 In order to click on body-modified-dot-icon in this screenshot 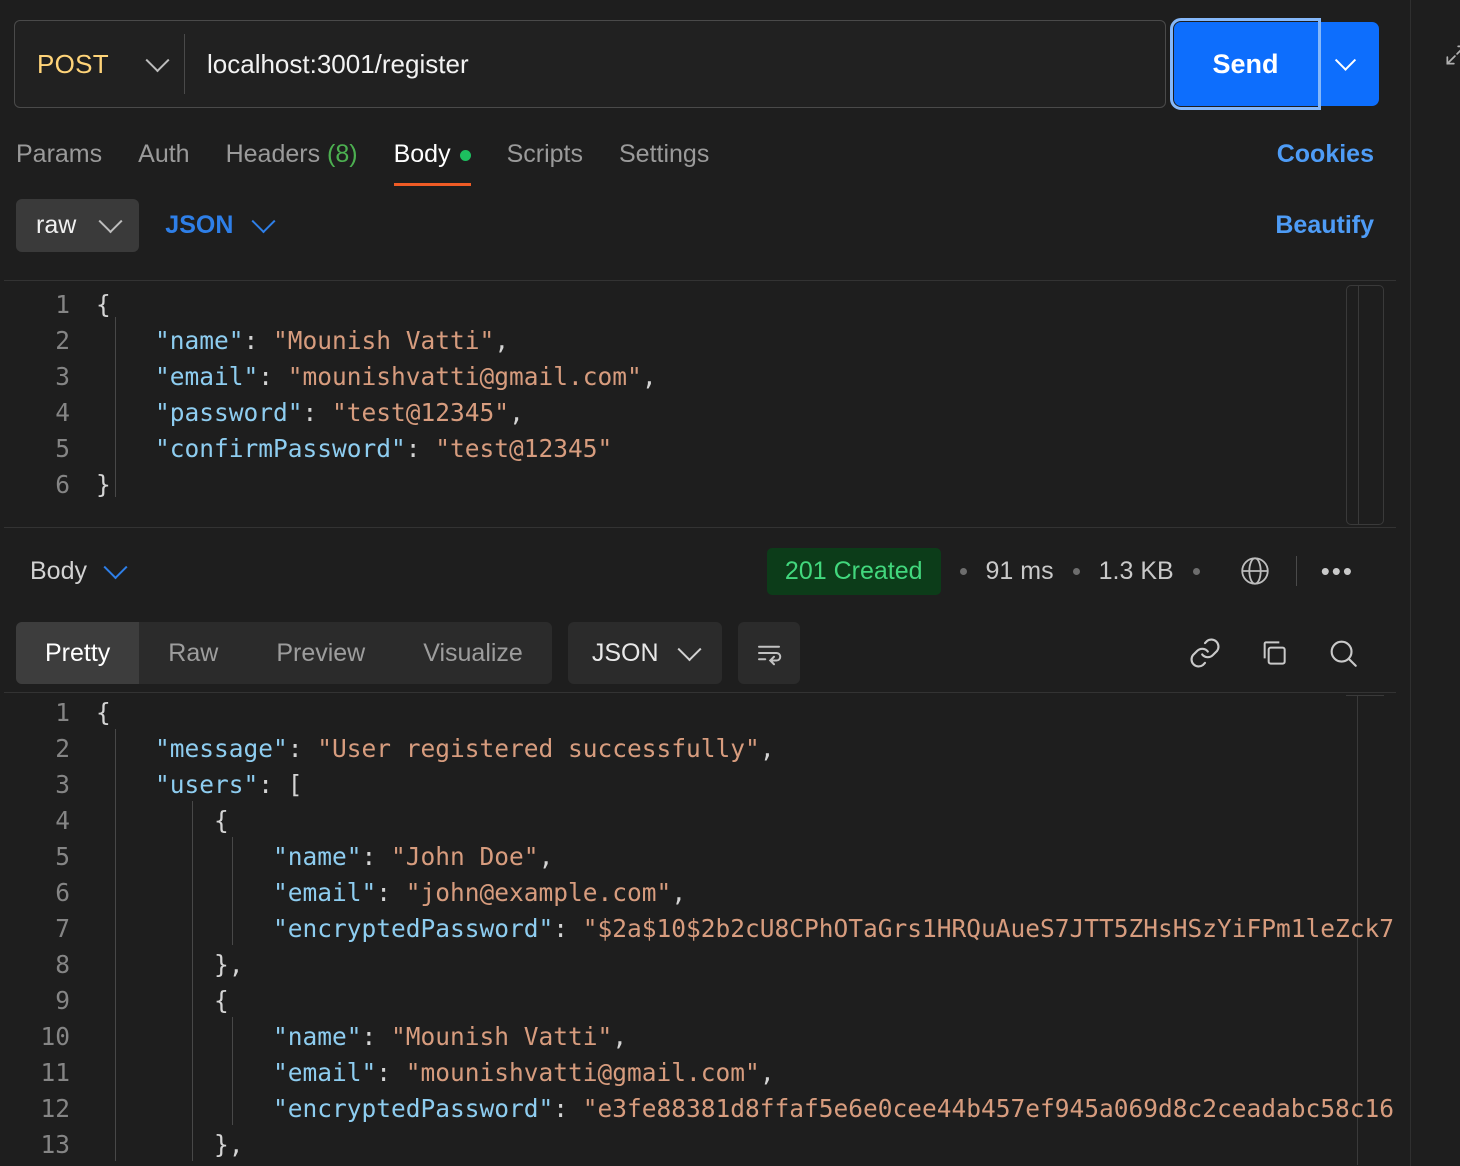, I will do `click(465, 155)`.